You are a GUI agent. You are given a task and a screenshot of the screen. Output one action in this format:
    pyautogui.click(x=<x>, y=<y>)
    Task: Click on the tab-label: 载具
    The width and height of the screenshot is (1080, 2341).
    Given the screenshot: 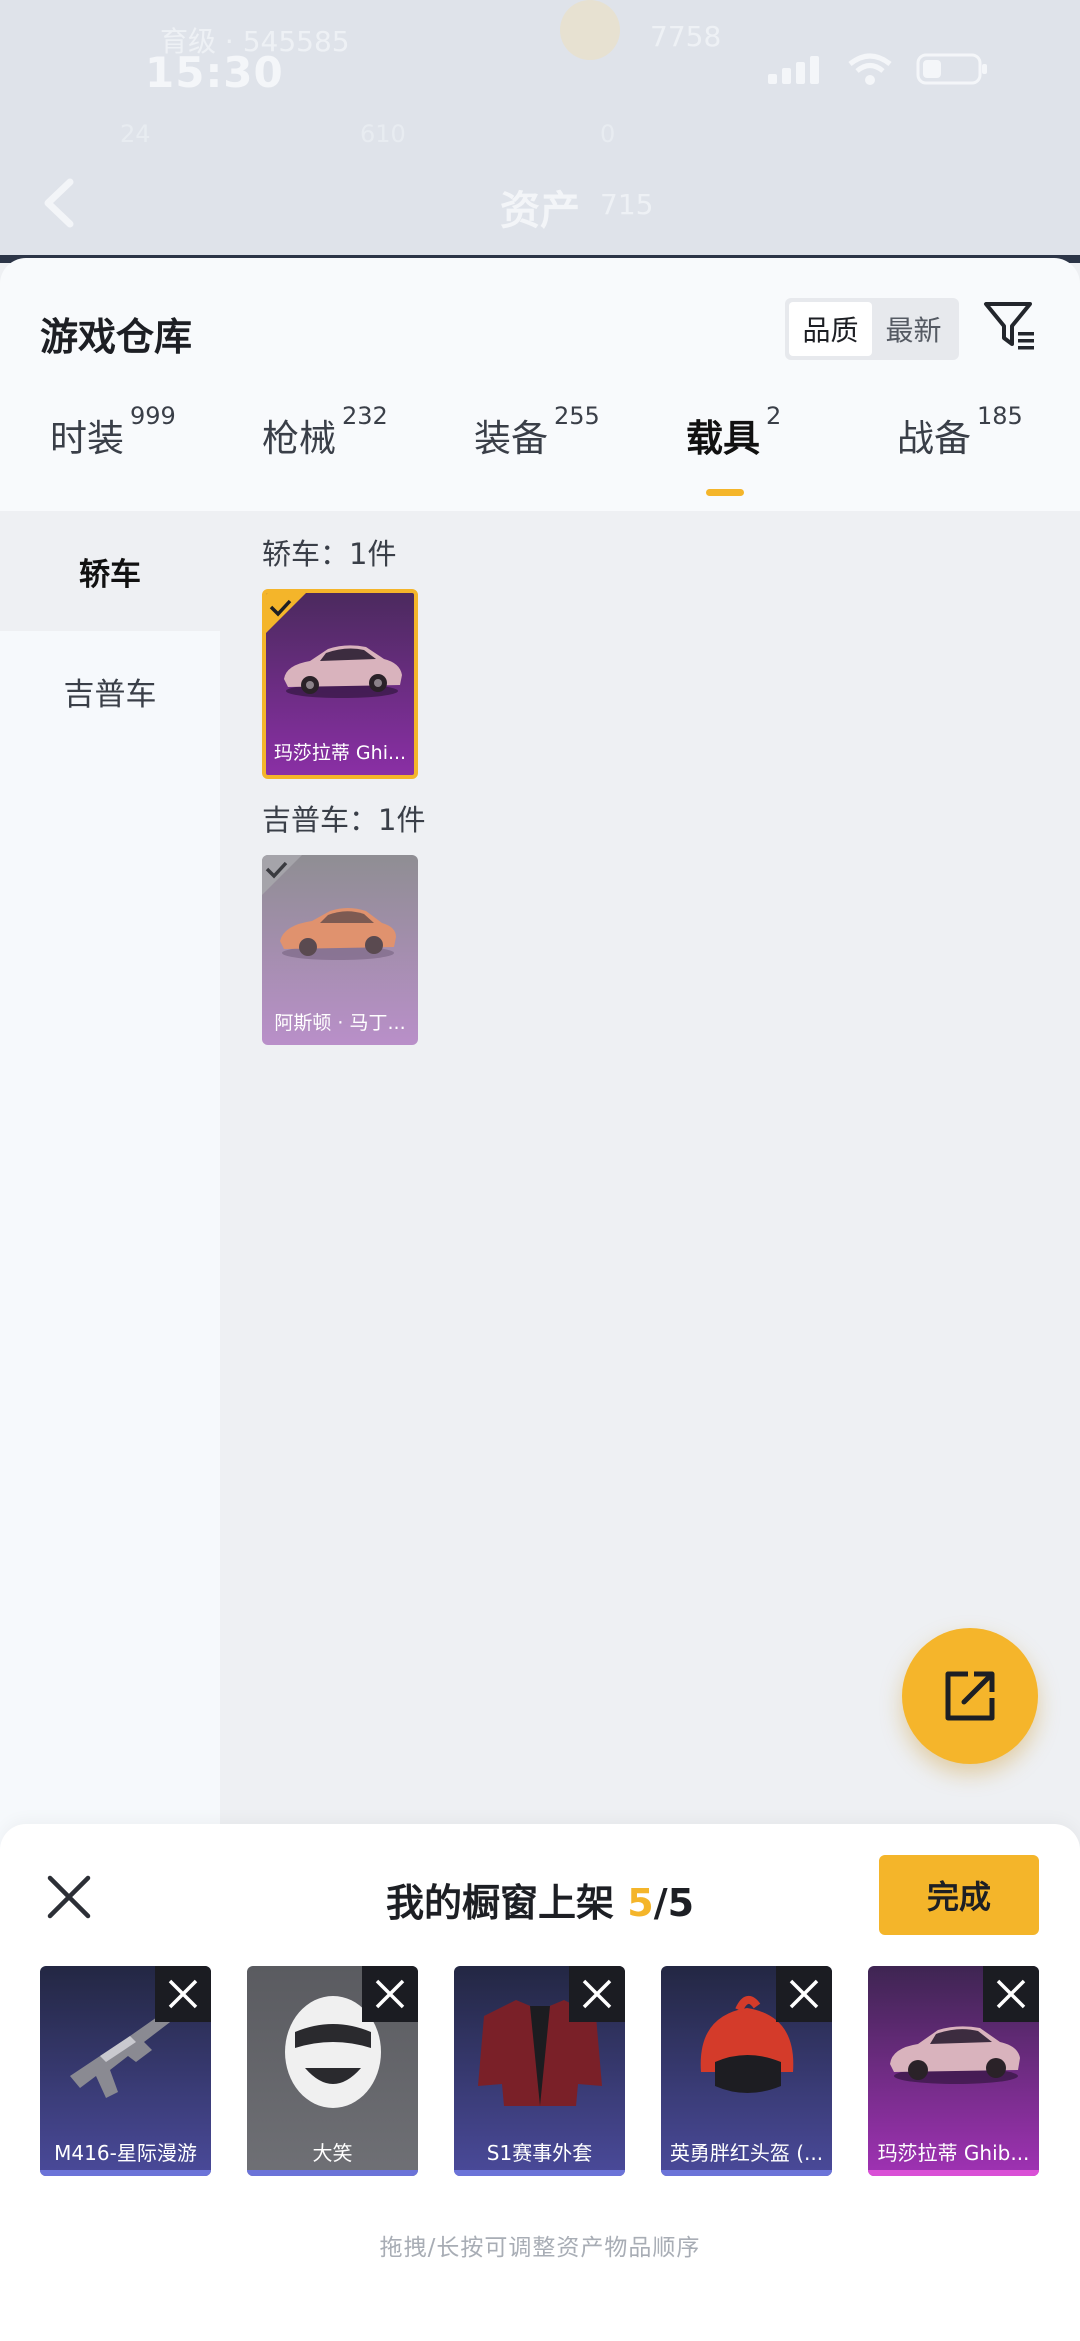 What is the action you would take?
    pyautogui.click(x=723, y=438)
    